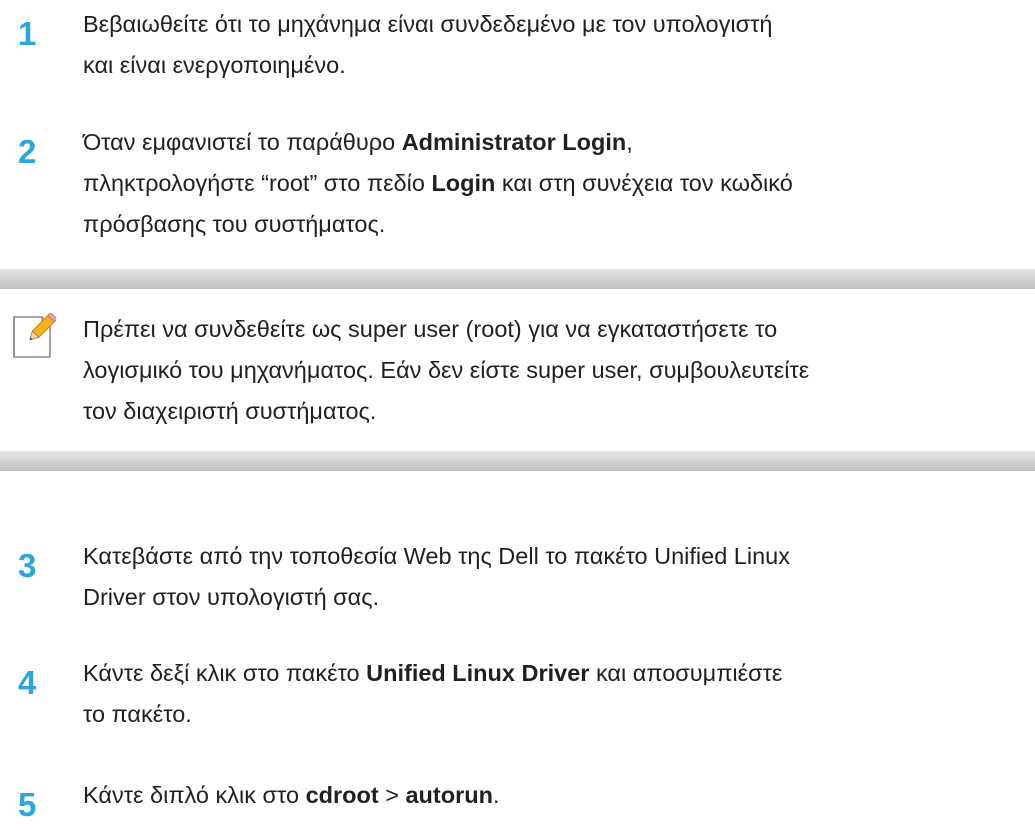  Describe the element at coordinates (559, 597) in the screenshot. I see `text-line: Driver στον υπολογιστή σας.` at that location.